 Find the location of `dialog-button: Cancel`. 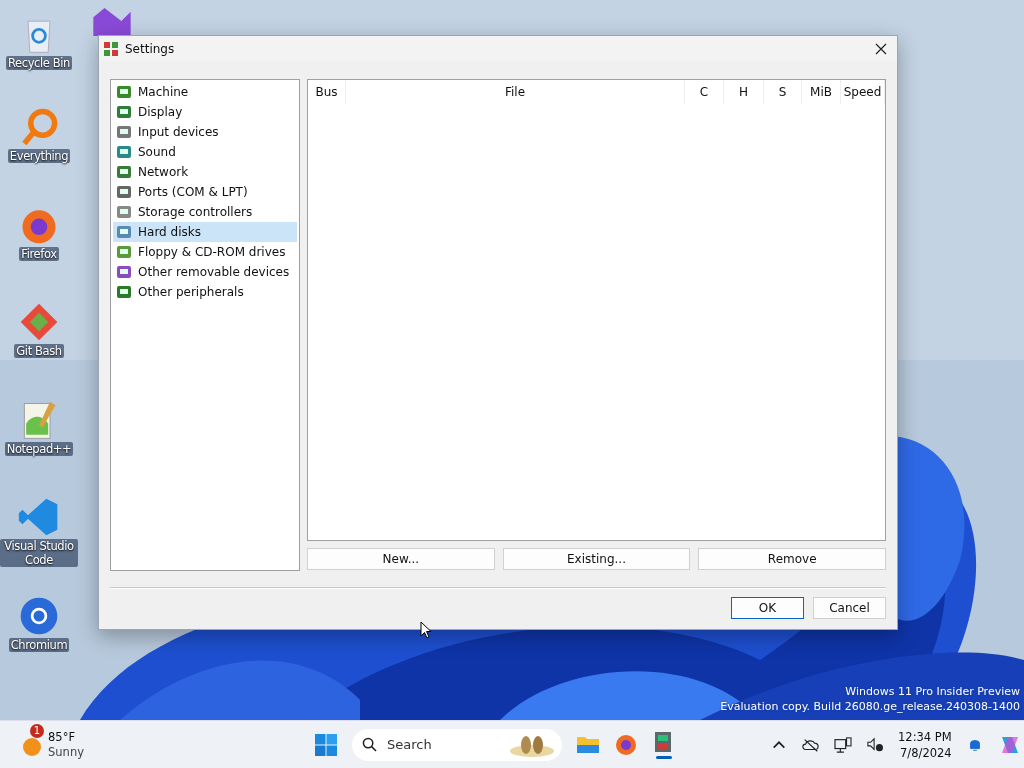

dialog-button: Cancel is located at coordinates (849, 608).